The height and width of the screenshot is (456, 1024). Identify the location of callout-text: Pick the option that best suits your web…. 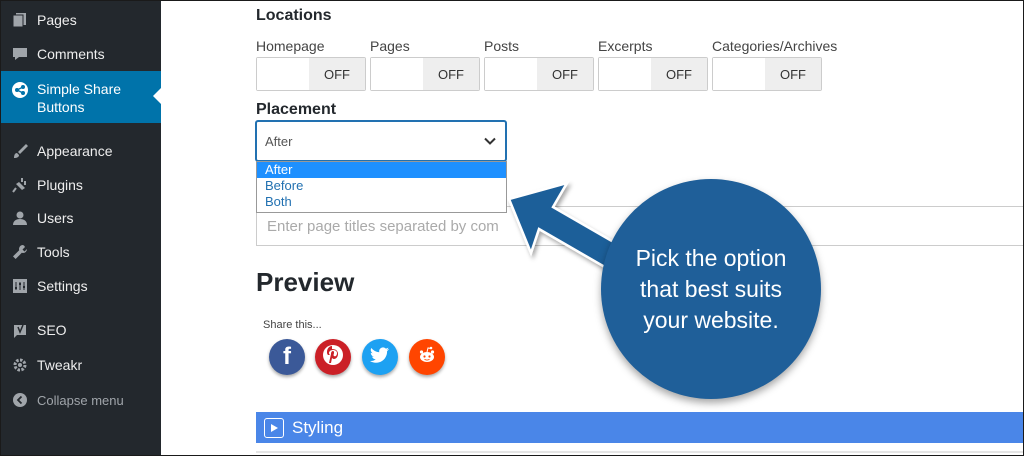
(711, 288).